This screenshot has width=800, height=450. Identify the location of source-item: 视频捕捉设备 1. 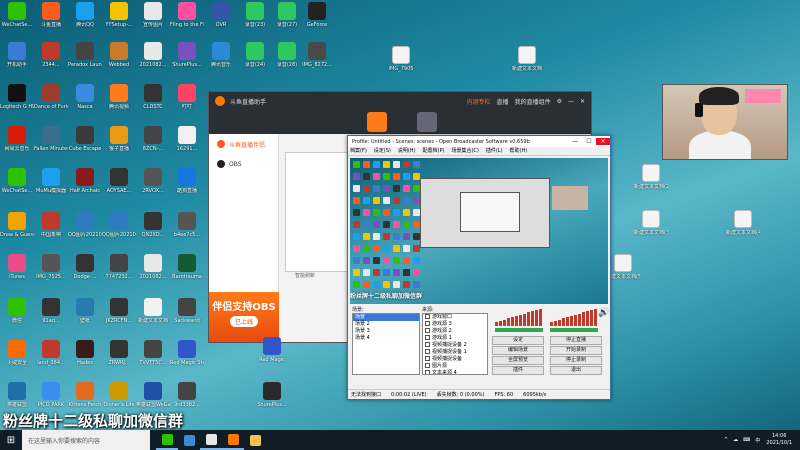
(455, 352).